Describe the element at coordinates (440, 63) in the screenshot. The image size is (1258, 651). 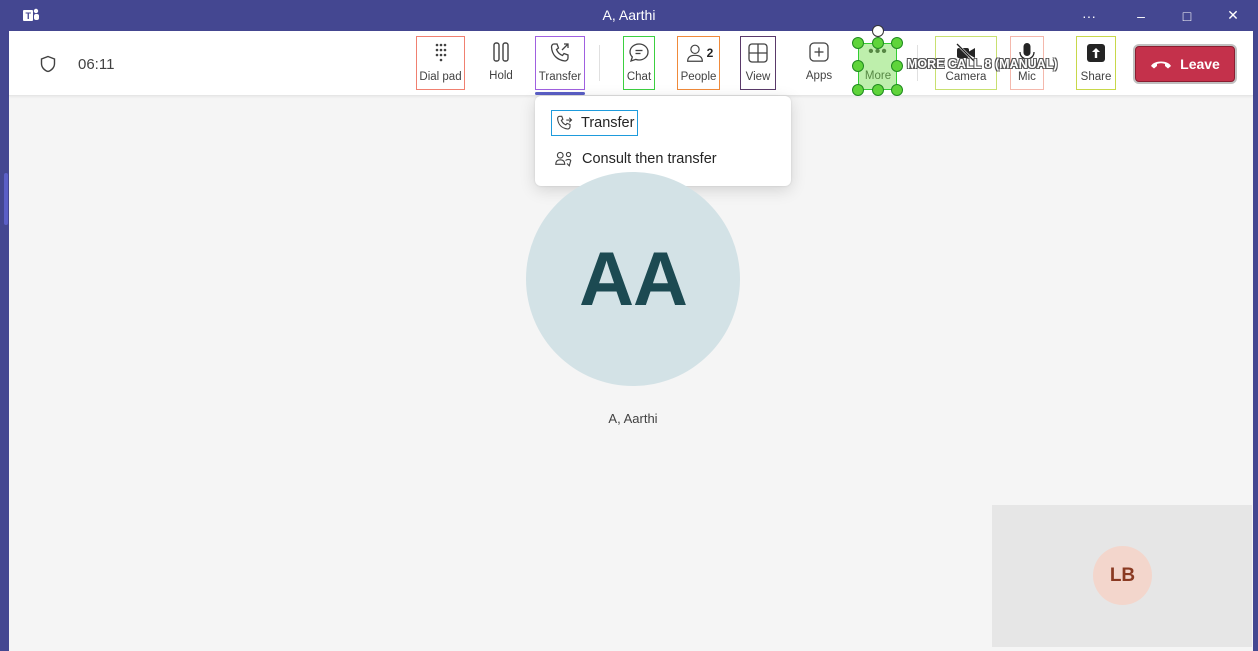
I see `dialpad-button: Dial pad` at that location.